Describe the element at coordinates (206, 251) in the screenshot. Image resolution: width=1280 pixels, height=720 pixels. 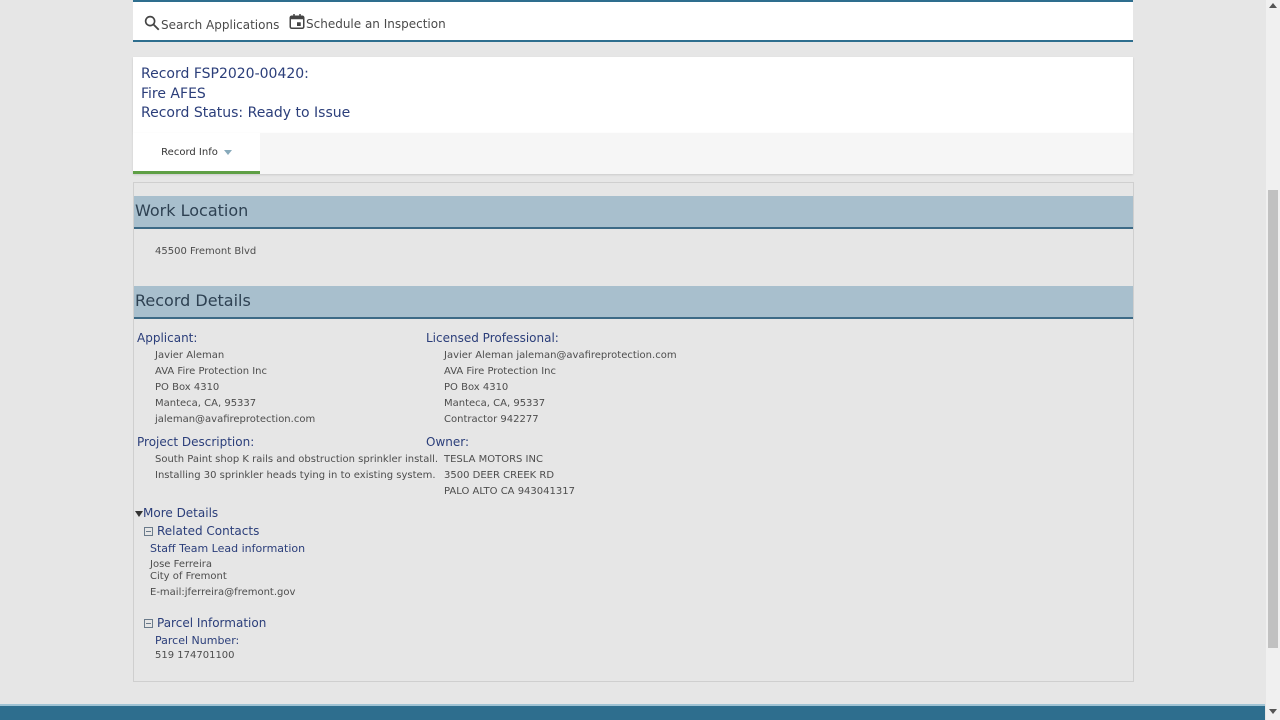
I see `work-location-address: 45500 Fremont Blvd` at that location.